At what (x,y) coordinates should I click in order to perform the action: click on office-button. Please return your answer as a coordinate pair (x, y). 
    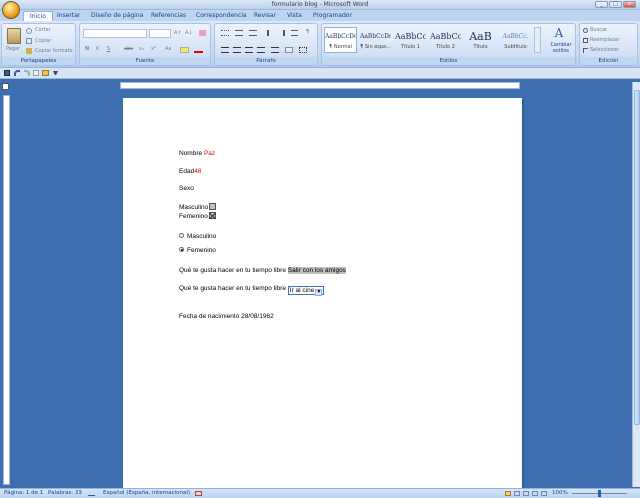
    Looking at the image, I should click on (11, 10).